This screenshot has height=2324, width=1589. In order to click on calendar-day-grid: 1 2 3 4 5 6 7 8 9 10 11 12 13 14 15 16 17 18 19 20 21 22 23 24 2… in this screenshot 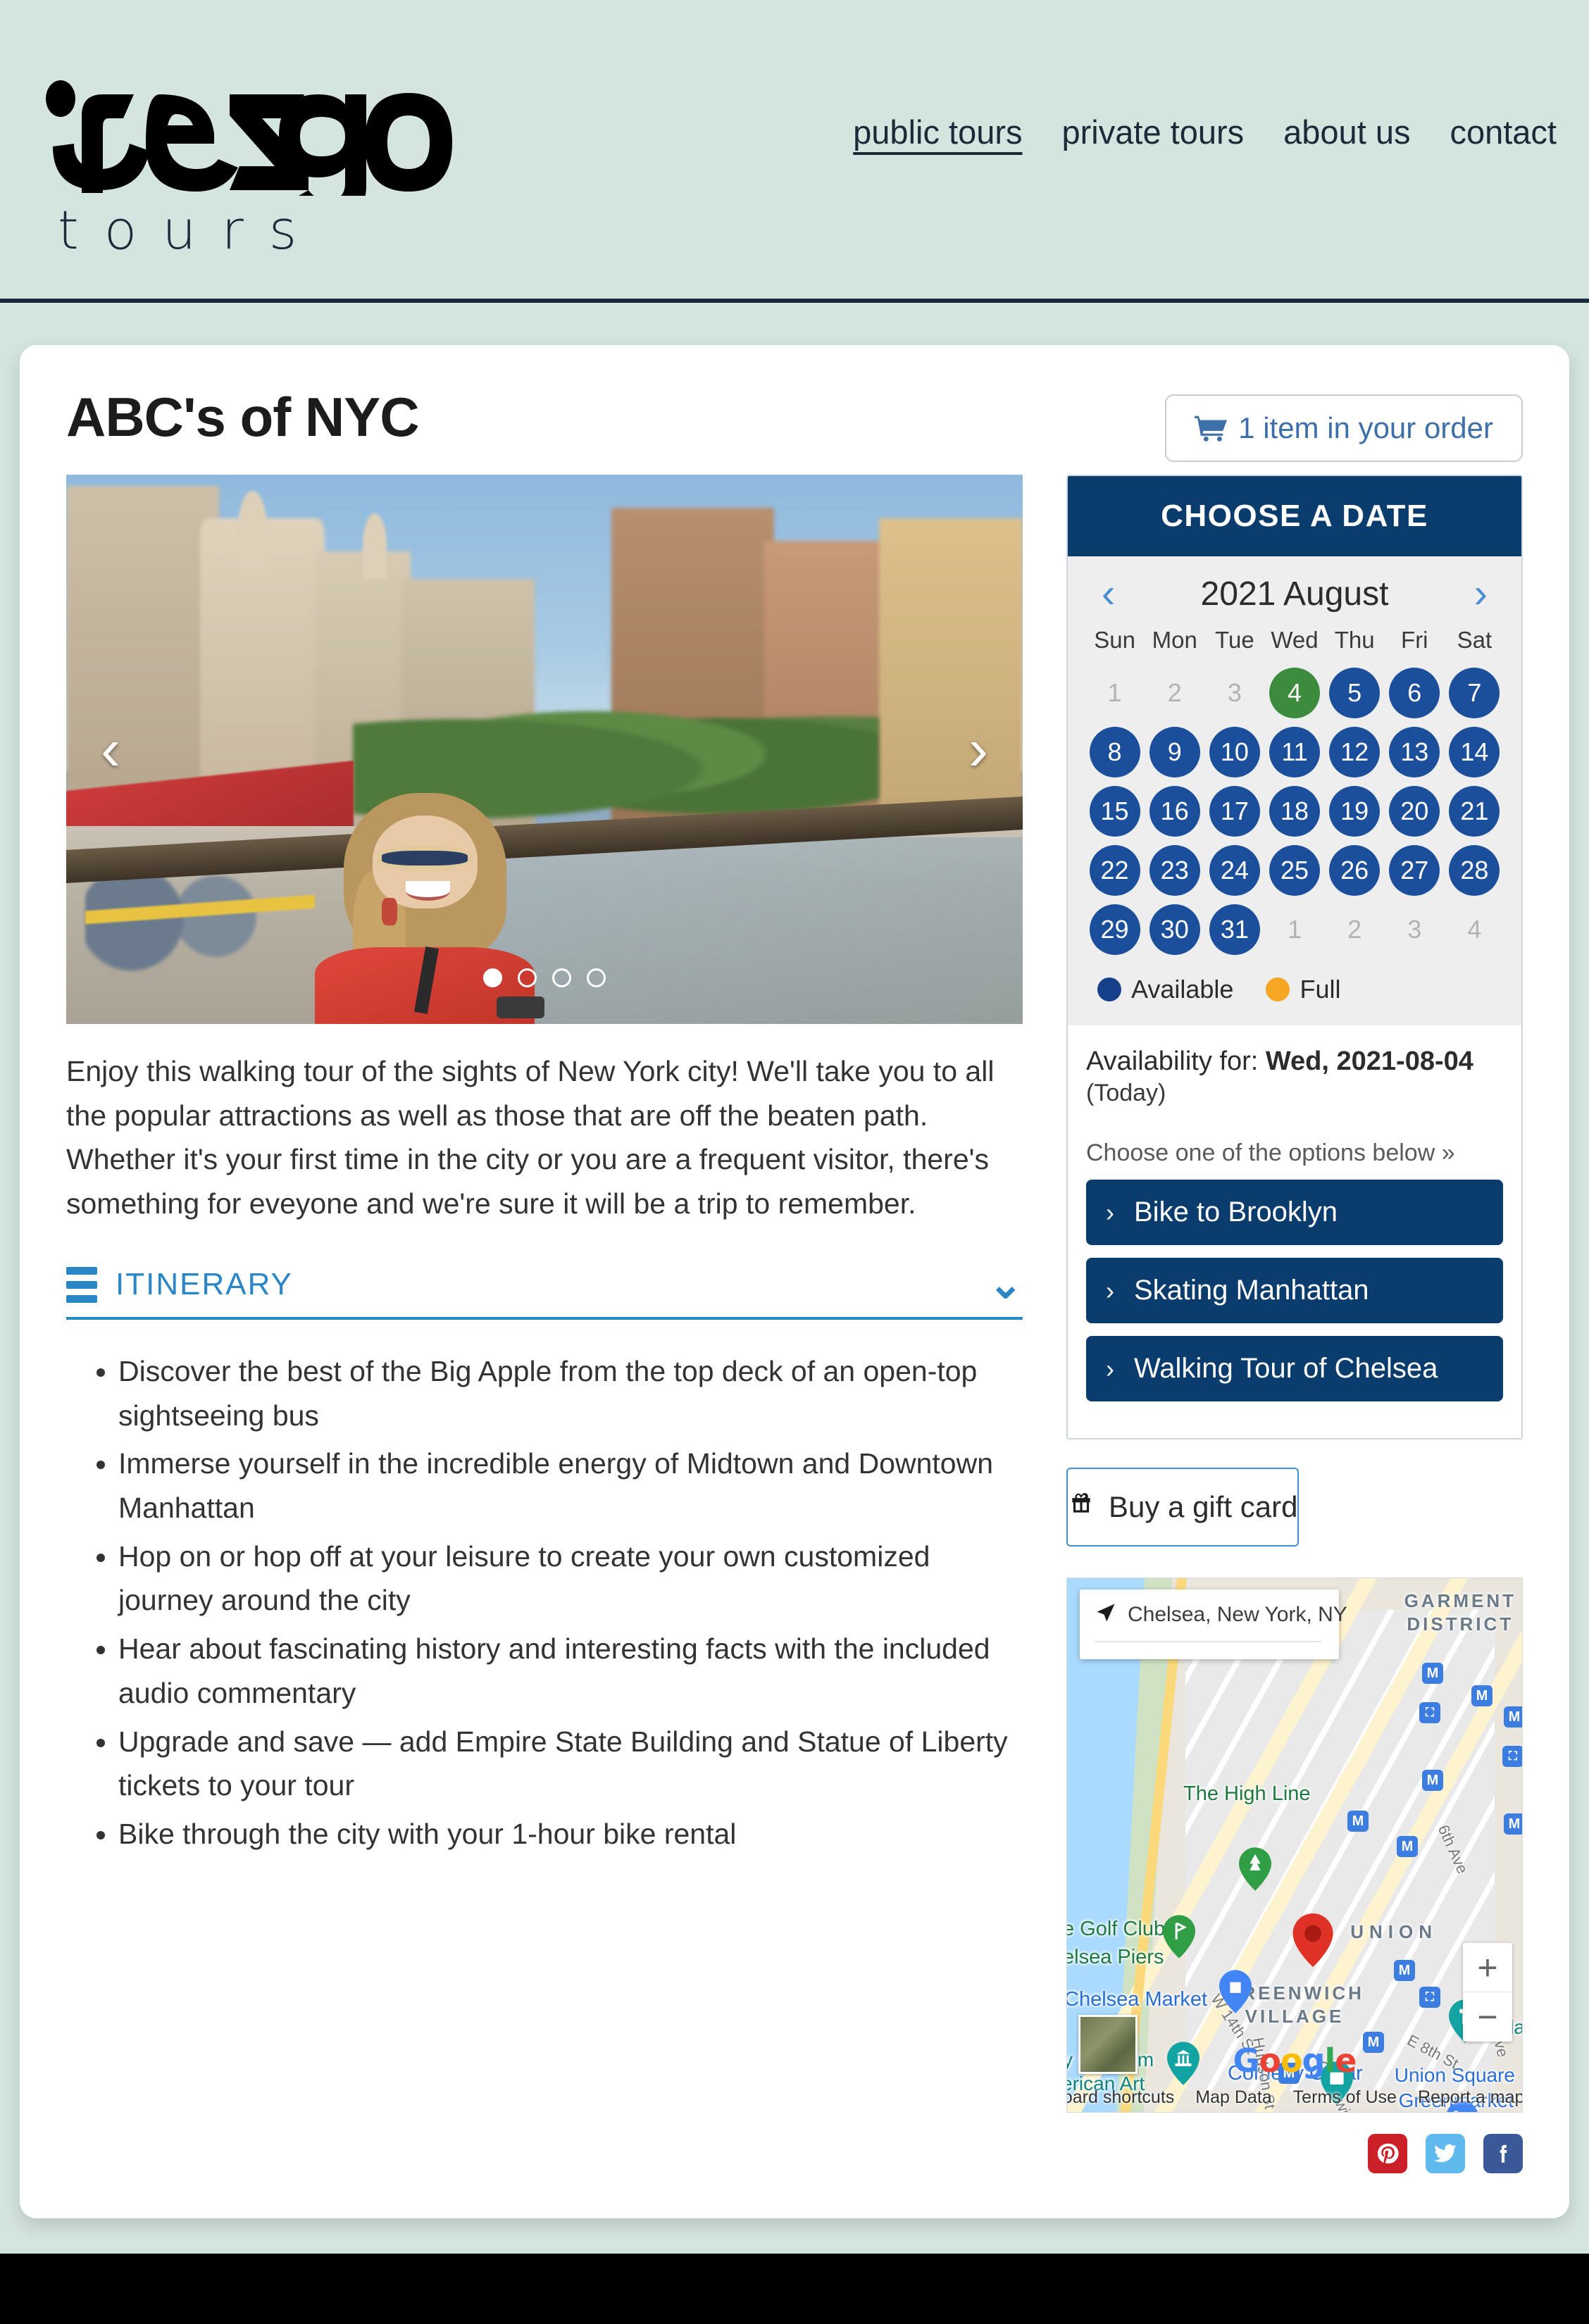, I will do `click(1294, 811)`.